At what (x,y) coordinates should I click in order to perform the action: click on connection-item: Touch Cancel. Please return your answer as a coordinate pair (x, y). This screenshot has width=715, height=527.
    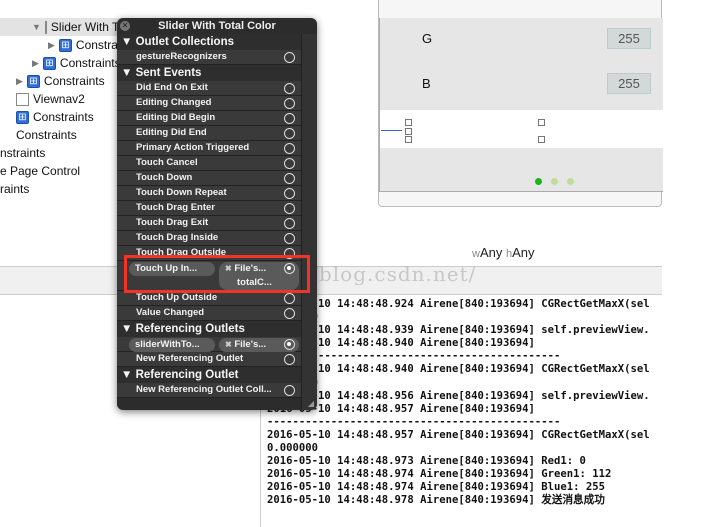
    Looking at the image, I should click on (209, 163).